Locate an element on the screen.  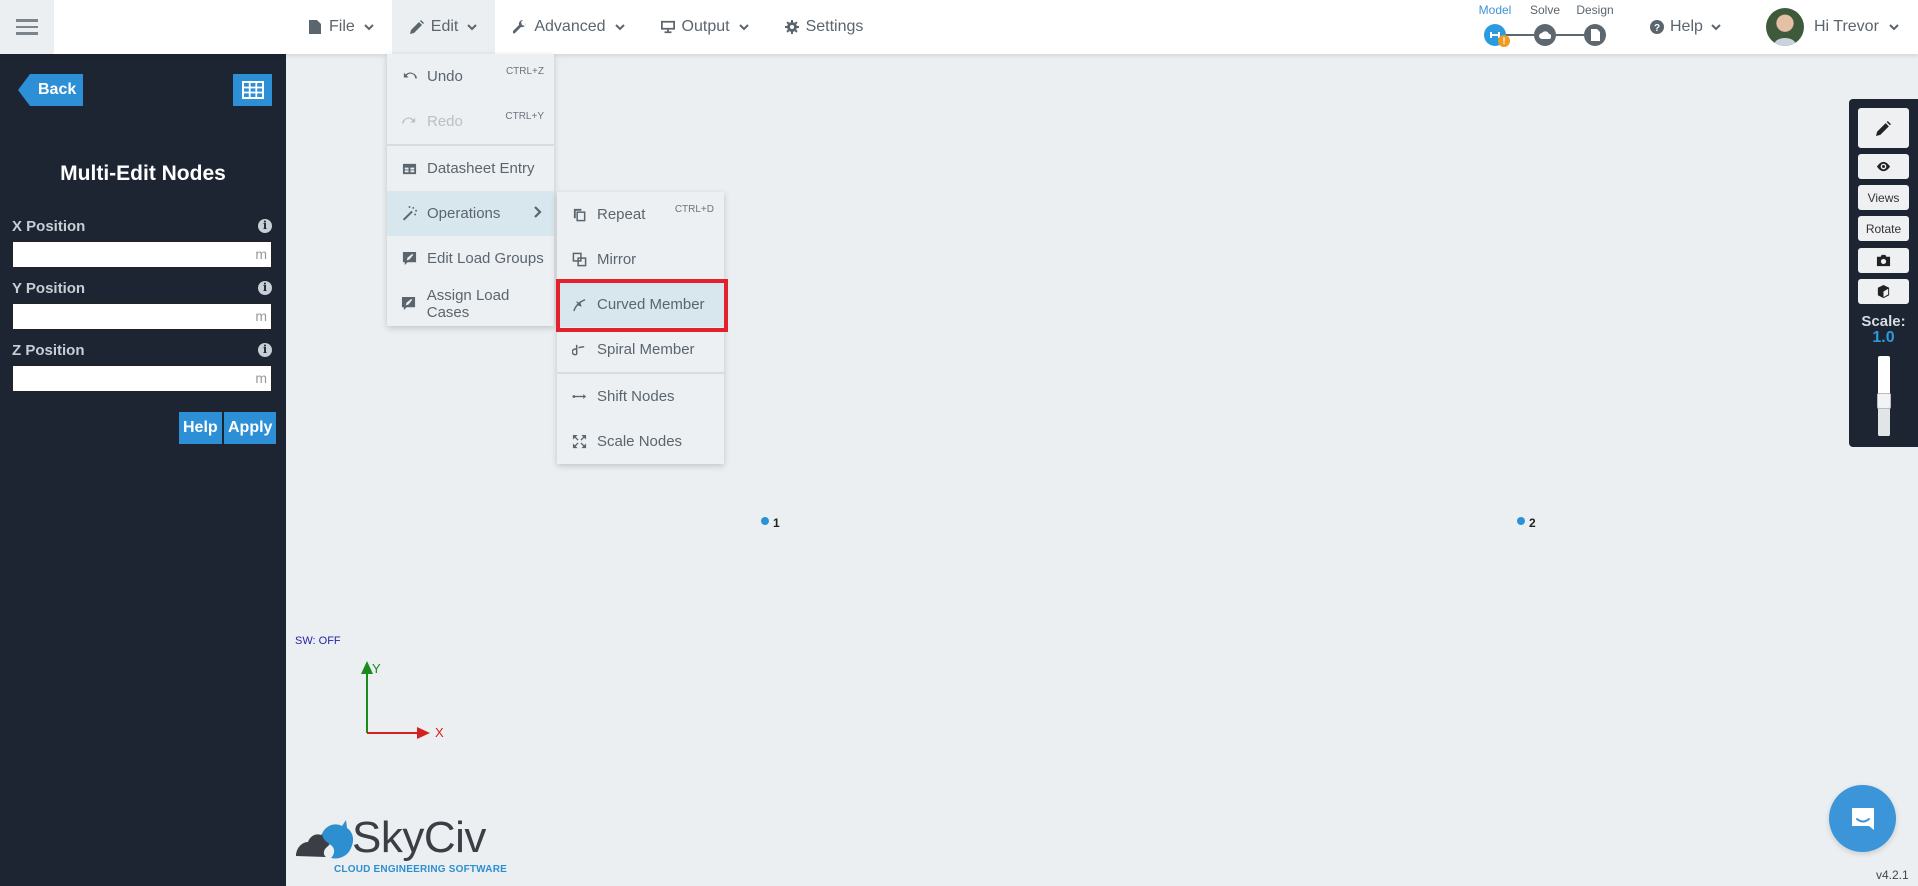
nav-advanced: Advanced is located at coordinates (568, 27).